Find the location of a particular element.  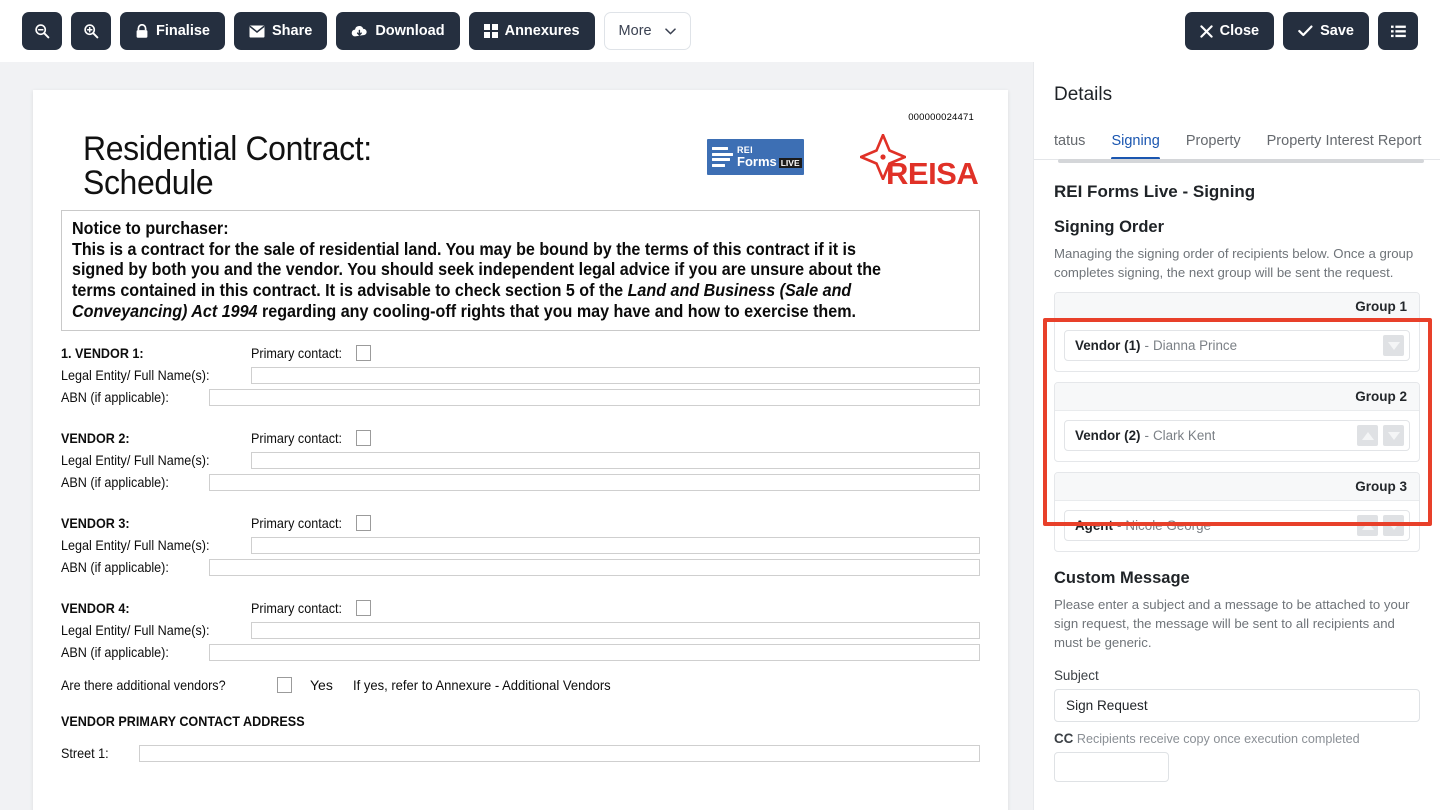

vendor-2-abn-label: ABN (if applicable): is located at coordinates (115, 482).